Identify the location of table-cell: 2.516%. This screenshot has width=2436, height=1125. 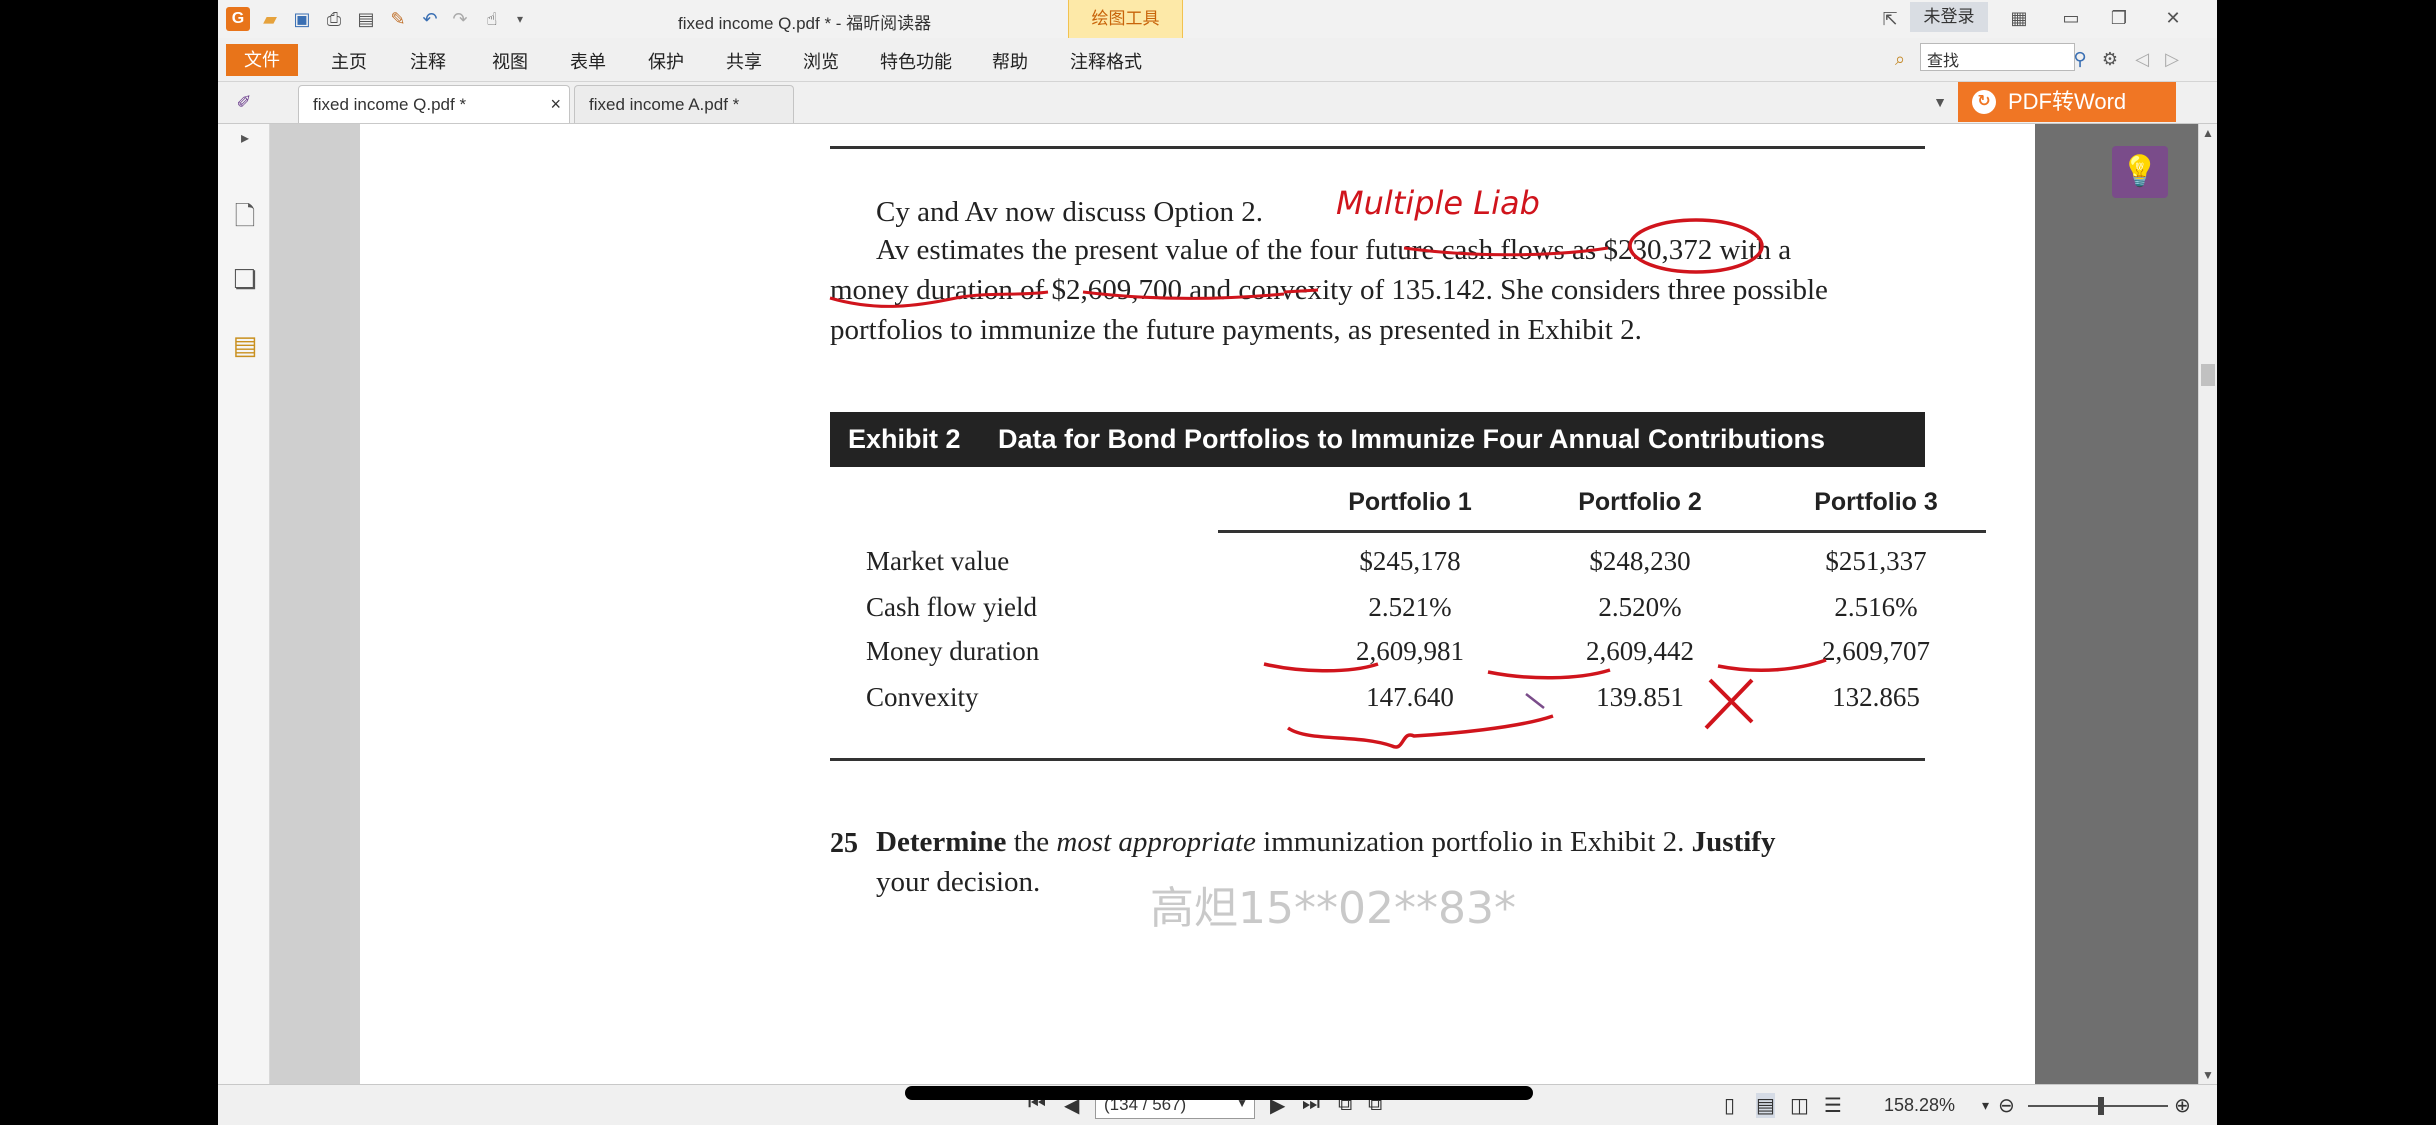
(1876, 607).